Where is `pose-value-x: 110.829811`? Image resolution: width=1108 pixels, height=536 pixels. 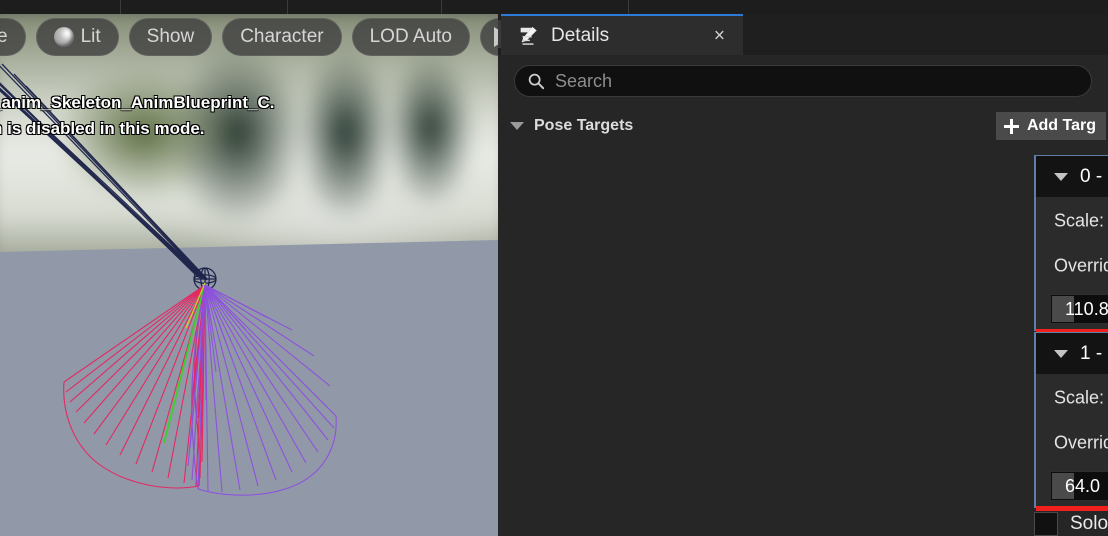 pose-value-x: 110.829811 is located at coordinates (1079, 309).